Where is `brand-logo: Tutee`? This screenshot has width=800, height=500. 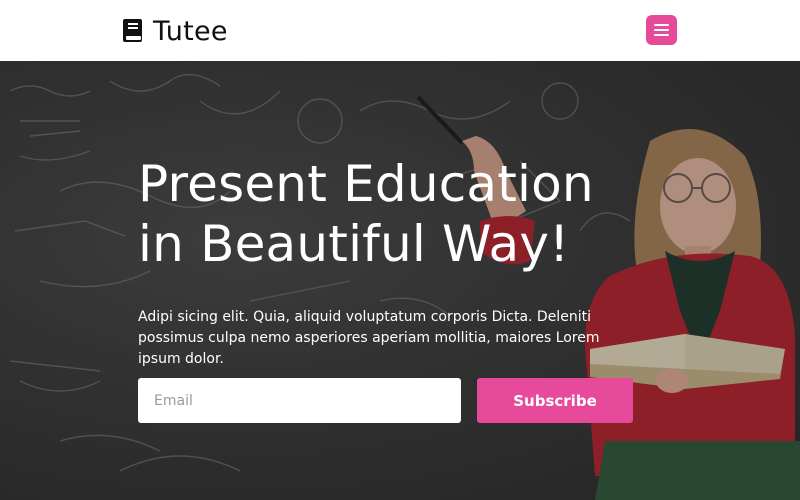
brand-logo: Tutee is located at coordinates (175, 31).